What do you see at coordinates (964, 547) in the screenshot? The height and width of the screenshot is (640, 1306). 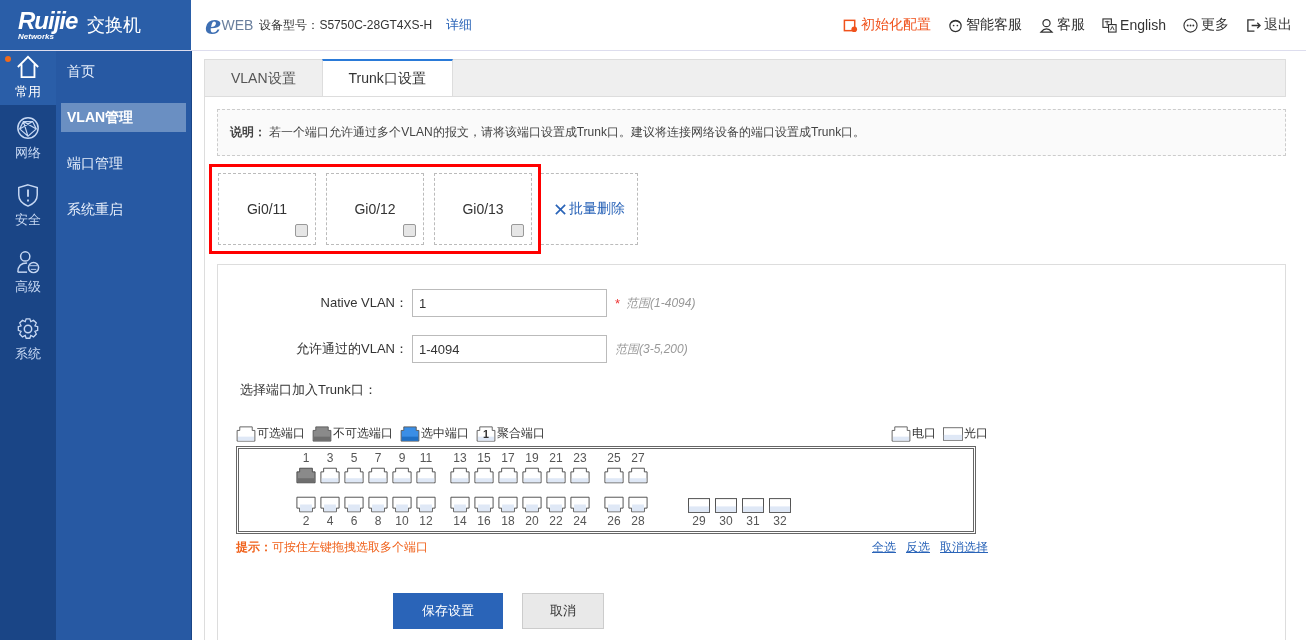 I see `selection-link: 取消选择` at bounding box center [964, 547].